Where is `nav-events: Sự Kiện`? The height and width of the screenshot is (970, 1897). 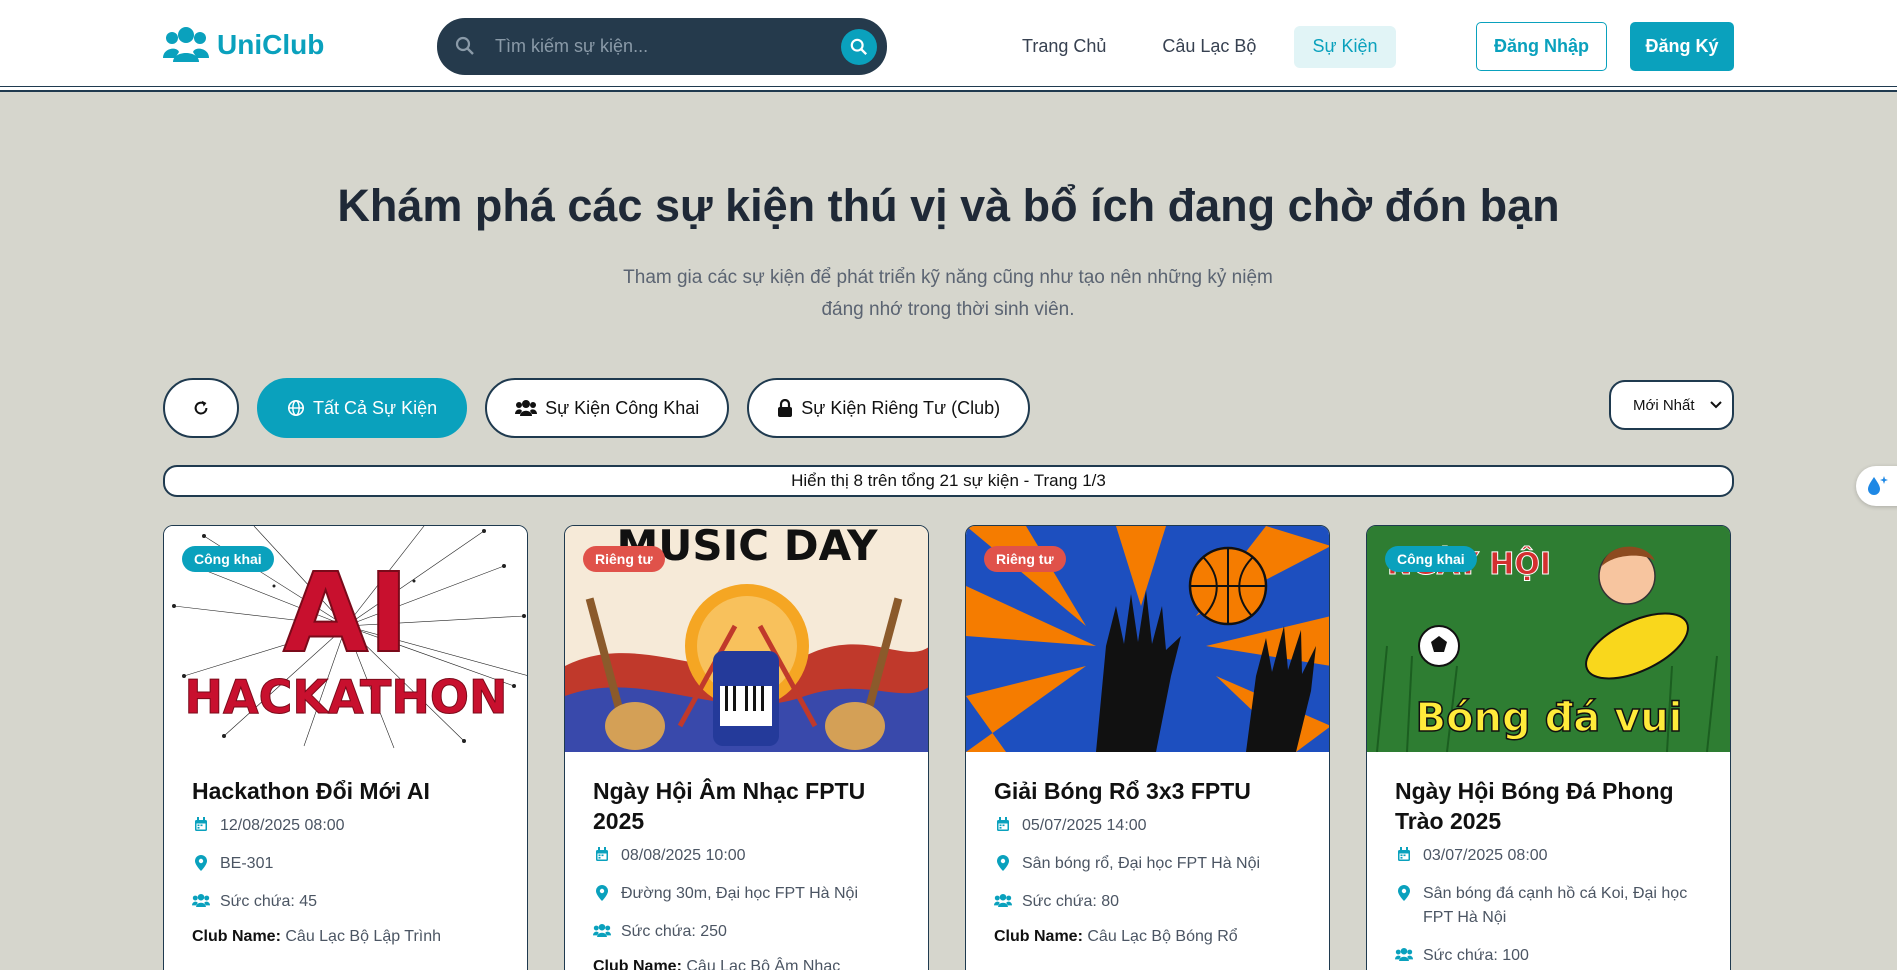 nav-events: Sự Kiện is located at coordinates (1345, 47).